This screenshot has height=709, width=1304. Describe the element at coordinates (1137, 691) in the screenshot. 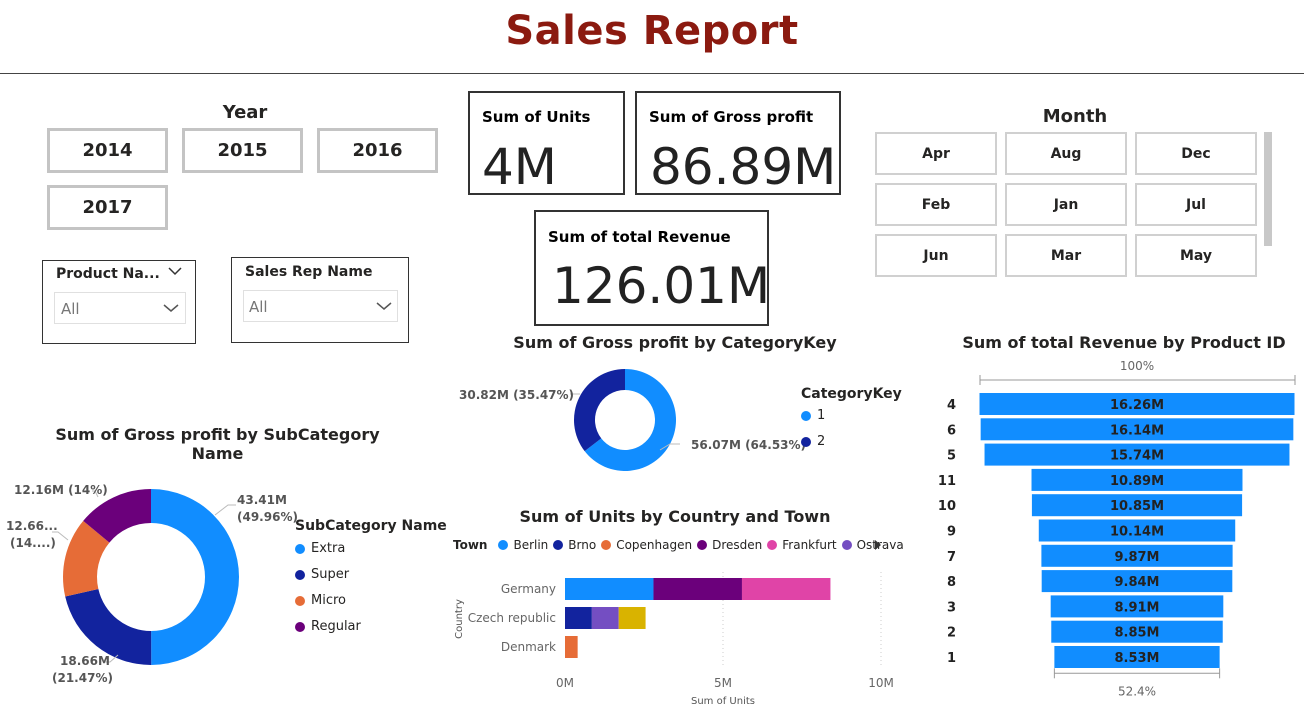

I see `funnel-bottom-percent: 52.4%` at that location.